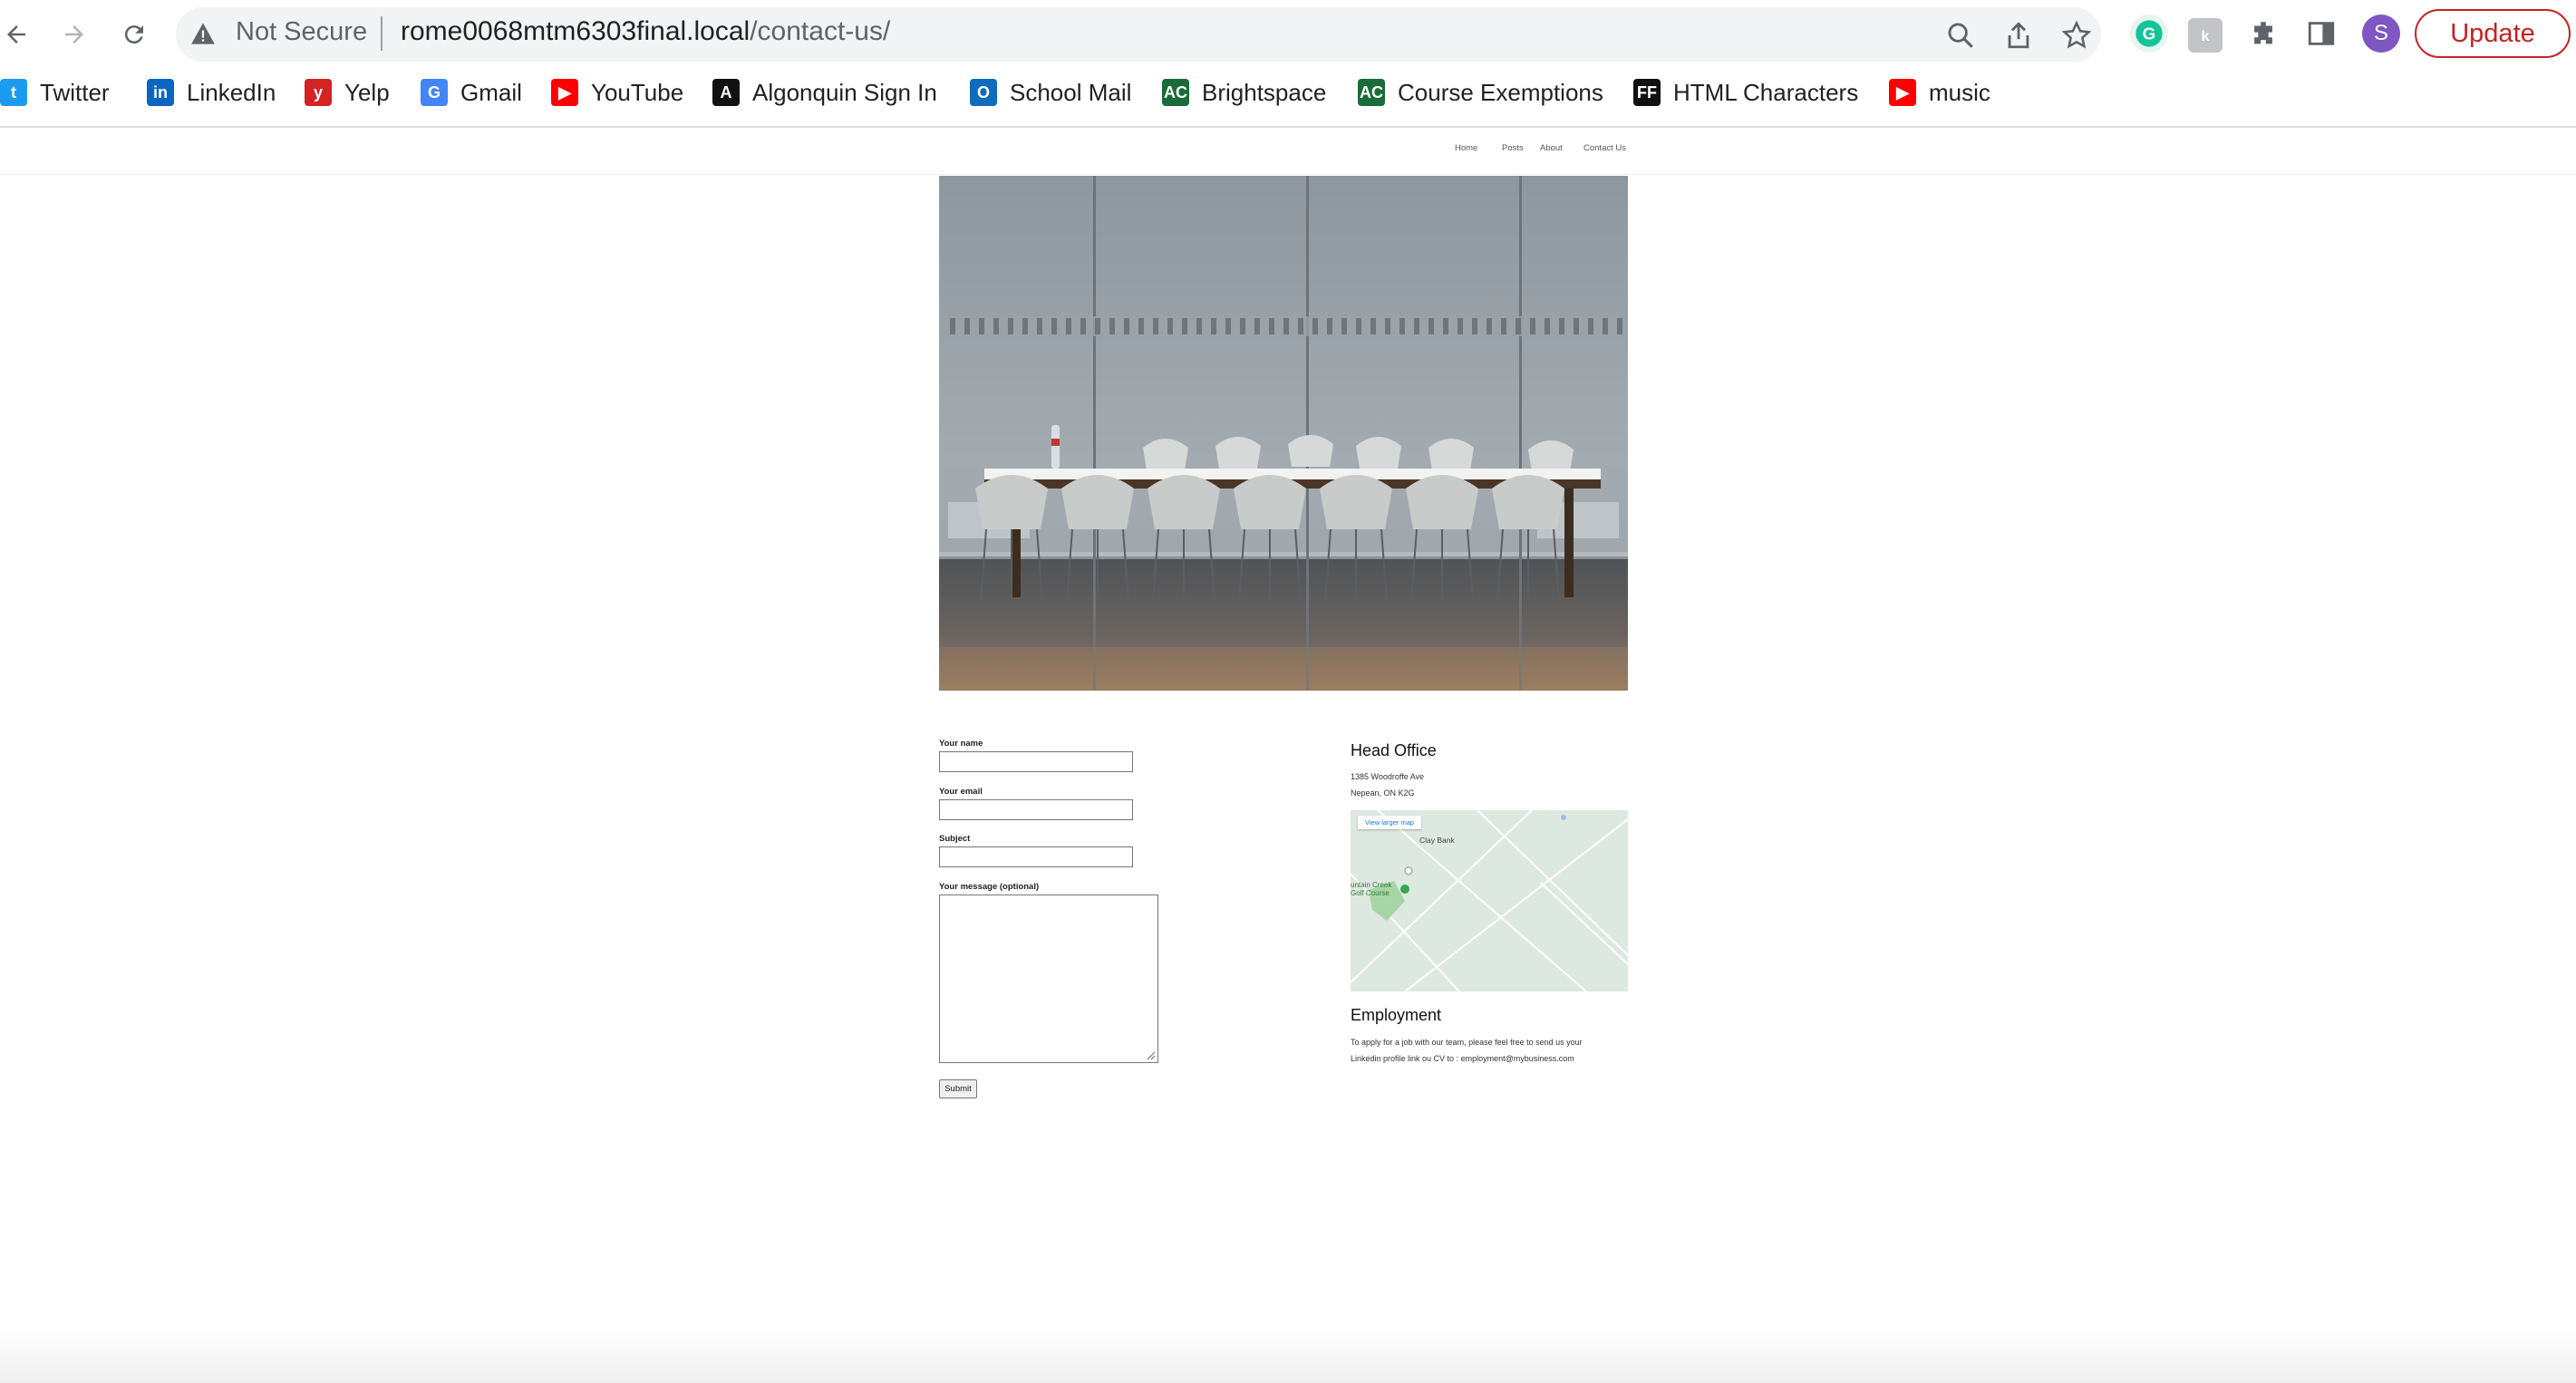  What do you see at coordinates (211, 92) in the screenshot?
I see `bookmark-item: in LinkedIn` at bounding box center [211, 92].